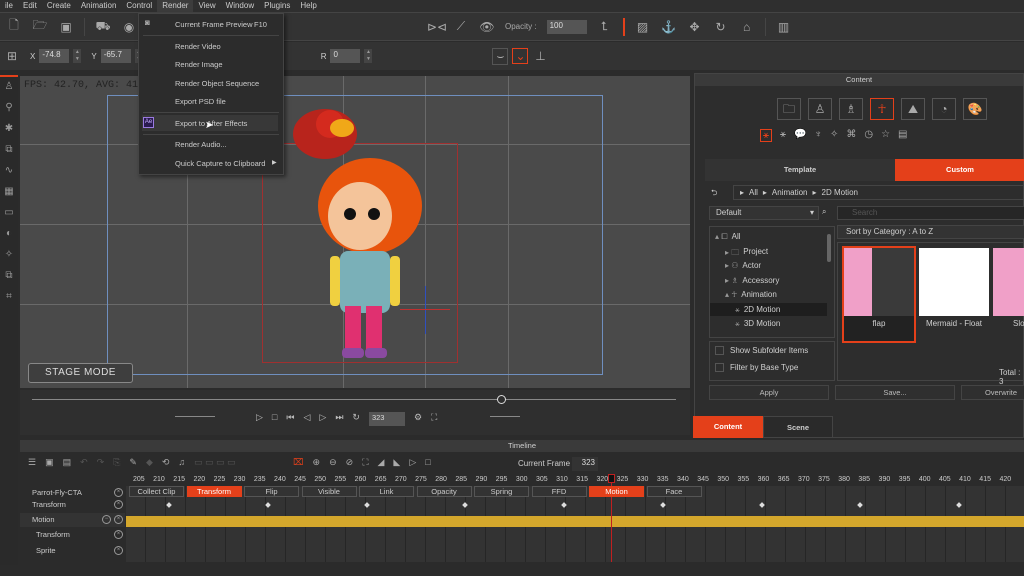 This screenshot has width=1024, height=576. I want to click on tie-icon: ♆, so click(818, 135).